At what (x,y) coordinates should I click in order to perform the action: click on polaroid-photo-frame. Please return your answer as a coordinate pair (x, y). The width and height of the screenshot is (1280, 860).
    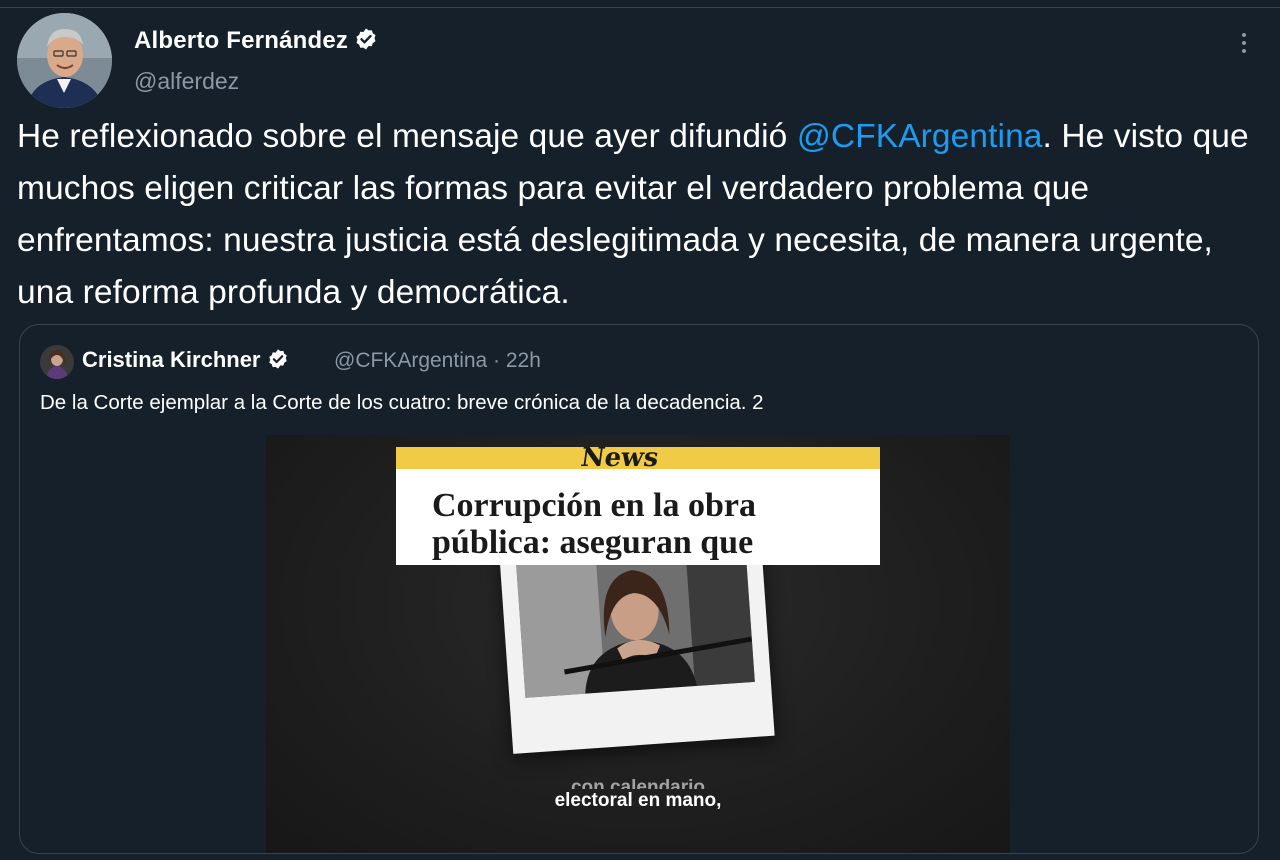
    Looking at the image, I should click on (637, 645).